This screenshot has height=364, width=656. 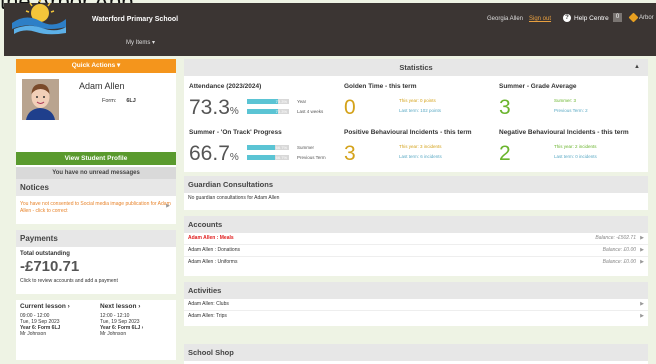 What do you see at coordinates (96, 238) in the screenshot?
I see `payments-title: Payments` at bounding box center [96, 238].